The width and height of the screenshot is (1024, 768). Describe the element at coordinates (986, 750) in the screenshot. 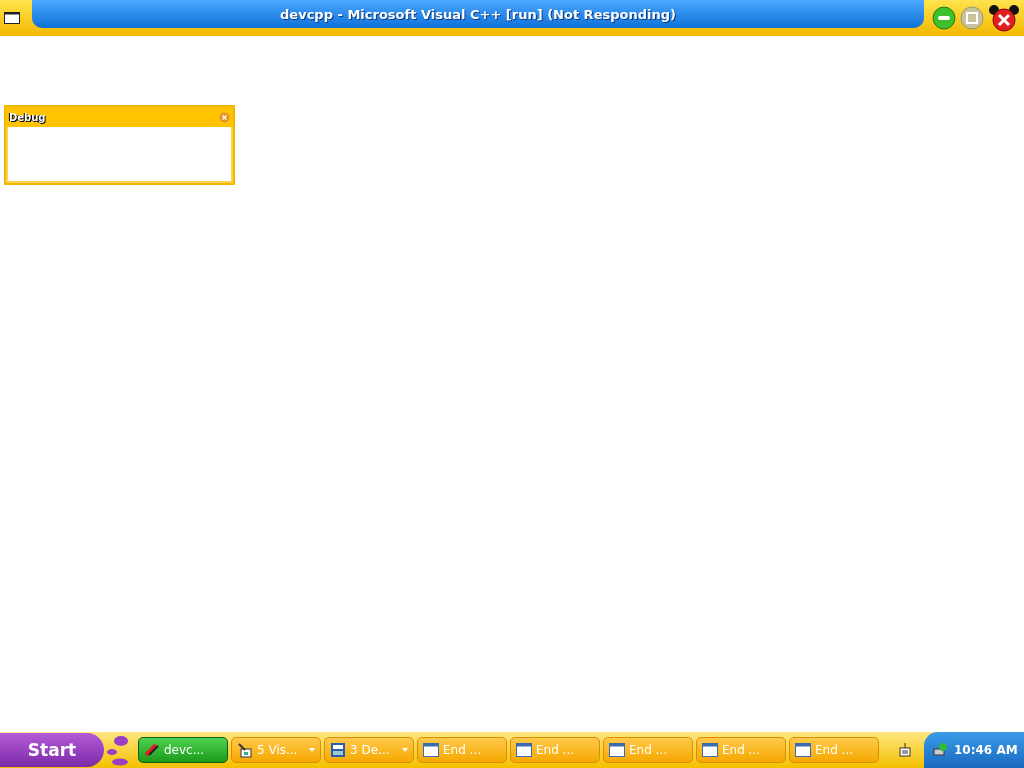

I see `clock: 10:46 AM` at that location.